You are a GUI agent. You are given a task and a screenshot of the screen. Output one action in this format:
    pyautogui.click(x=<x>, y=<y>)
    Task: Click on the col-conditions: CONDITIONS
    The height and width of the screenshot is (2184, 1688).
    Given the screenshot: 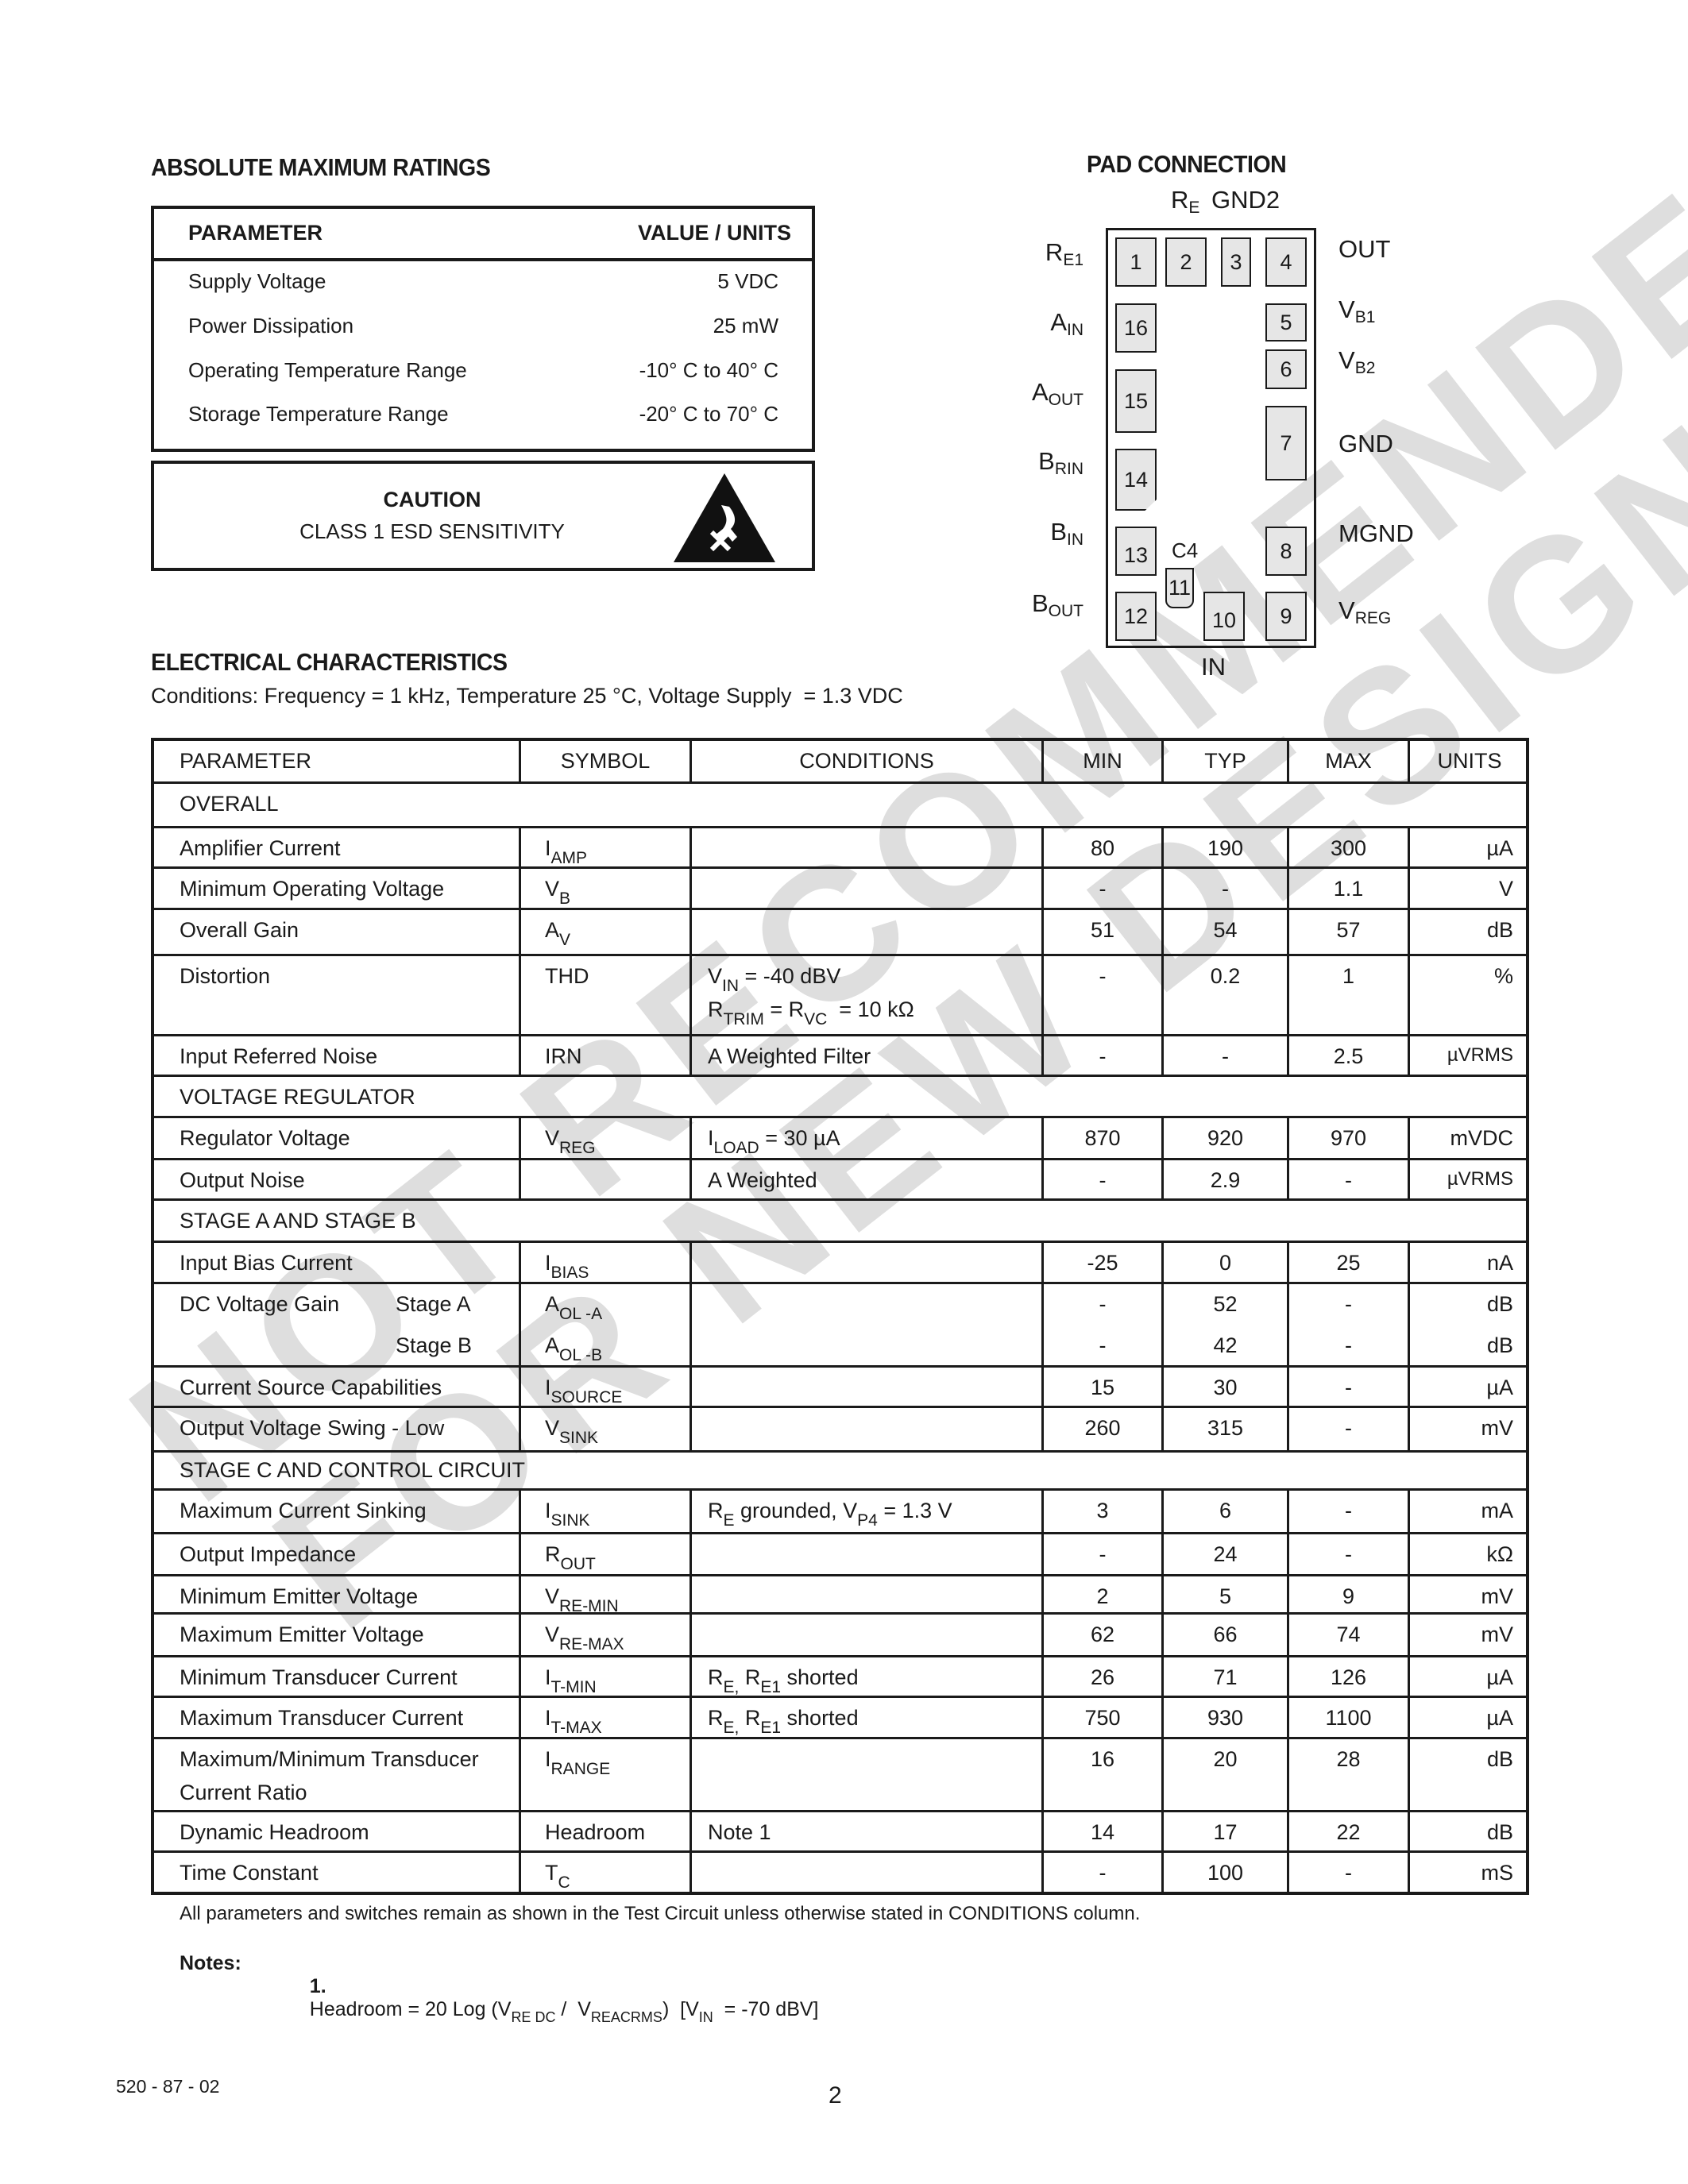 What is the action you would take?
    pyautogui.click(x=867, y=761)
    